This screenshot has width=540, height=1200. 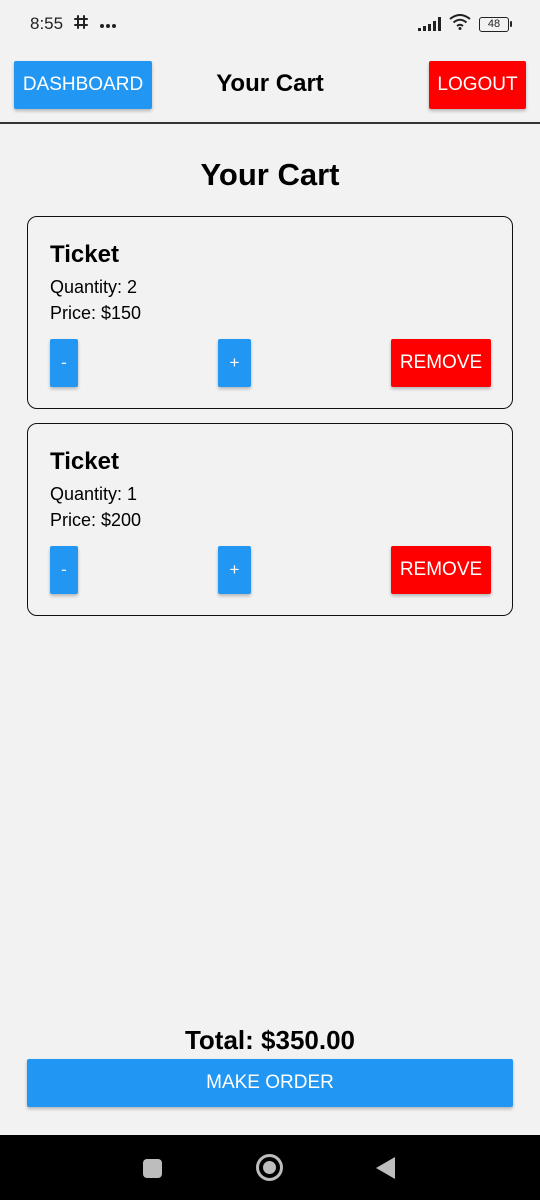 I want to click on back-icon, so click(x=385, y=1168).